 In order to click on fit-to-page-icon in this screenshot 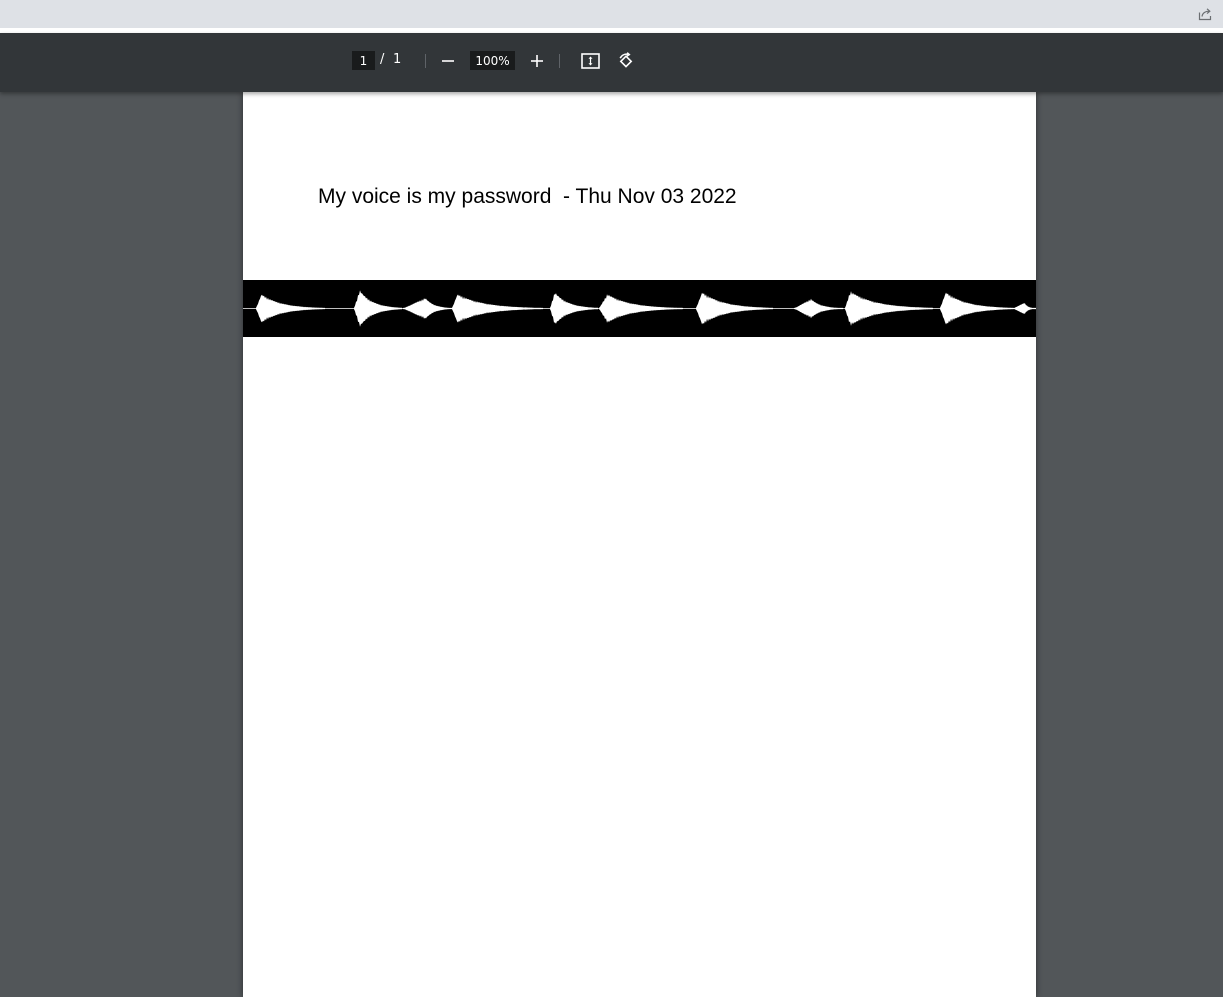, I will do `click(590, 61)`.